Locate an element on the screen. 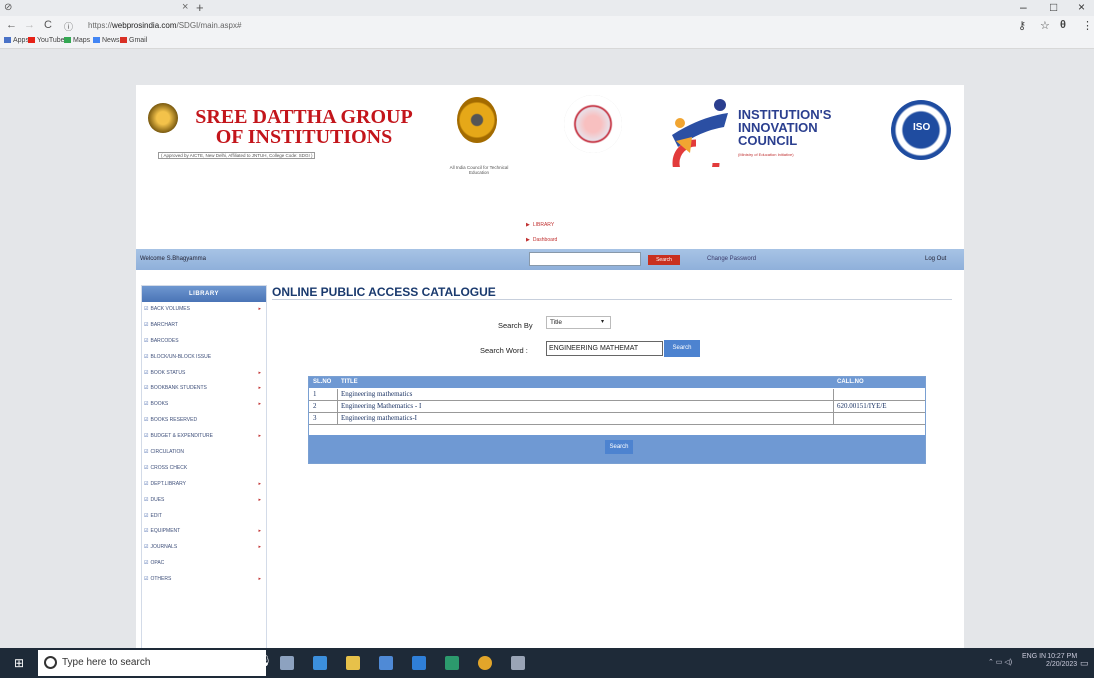 The height and width of the screenshot is (678, 1094). reload-icon: C is located at coordinates (48, 25).